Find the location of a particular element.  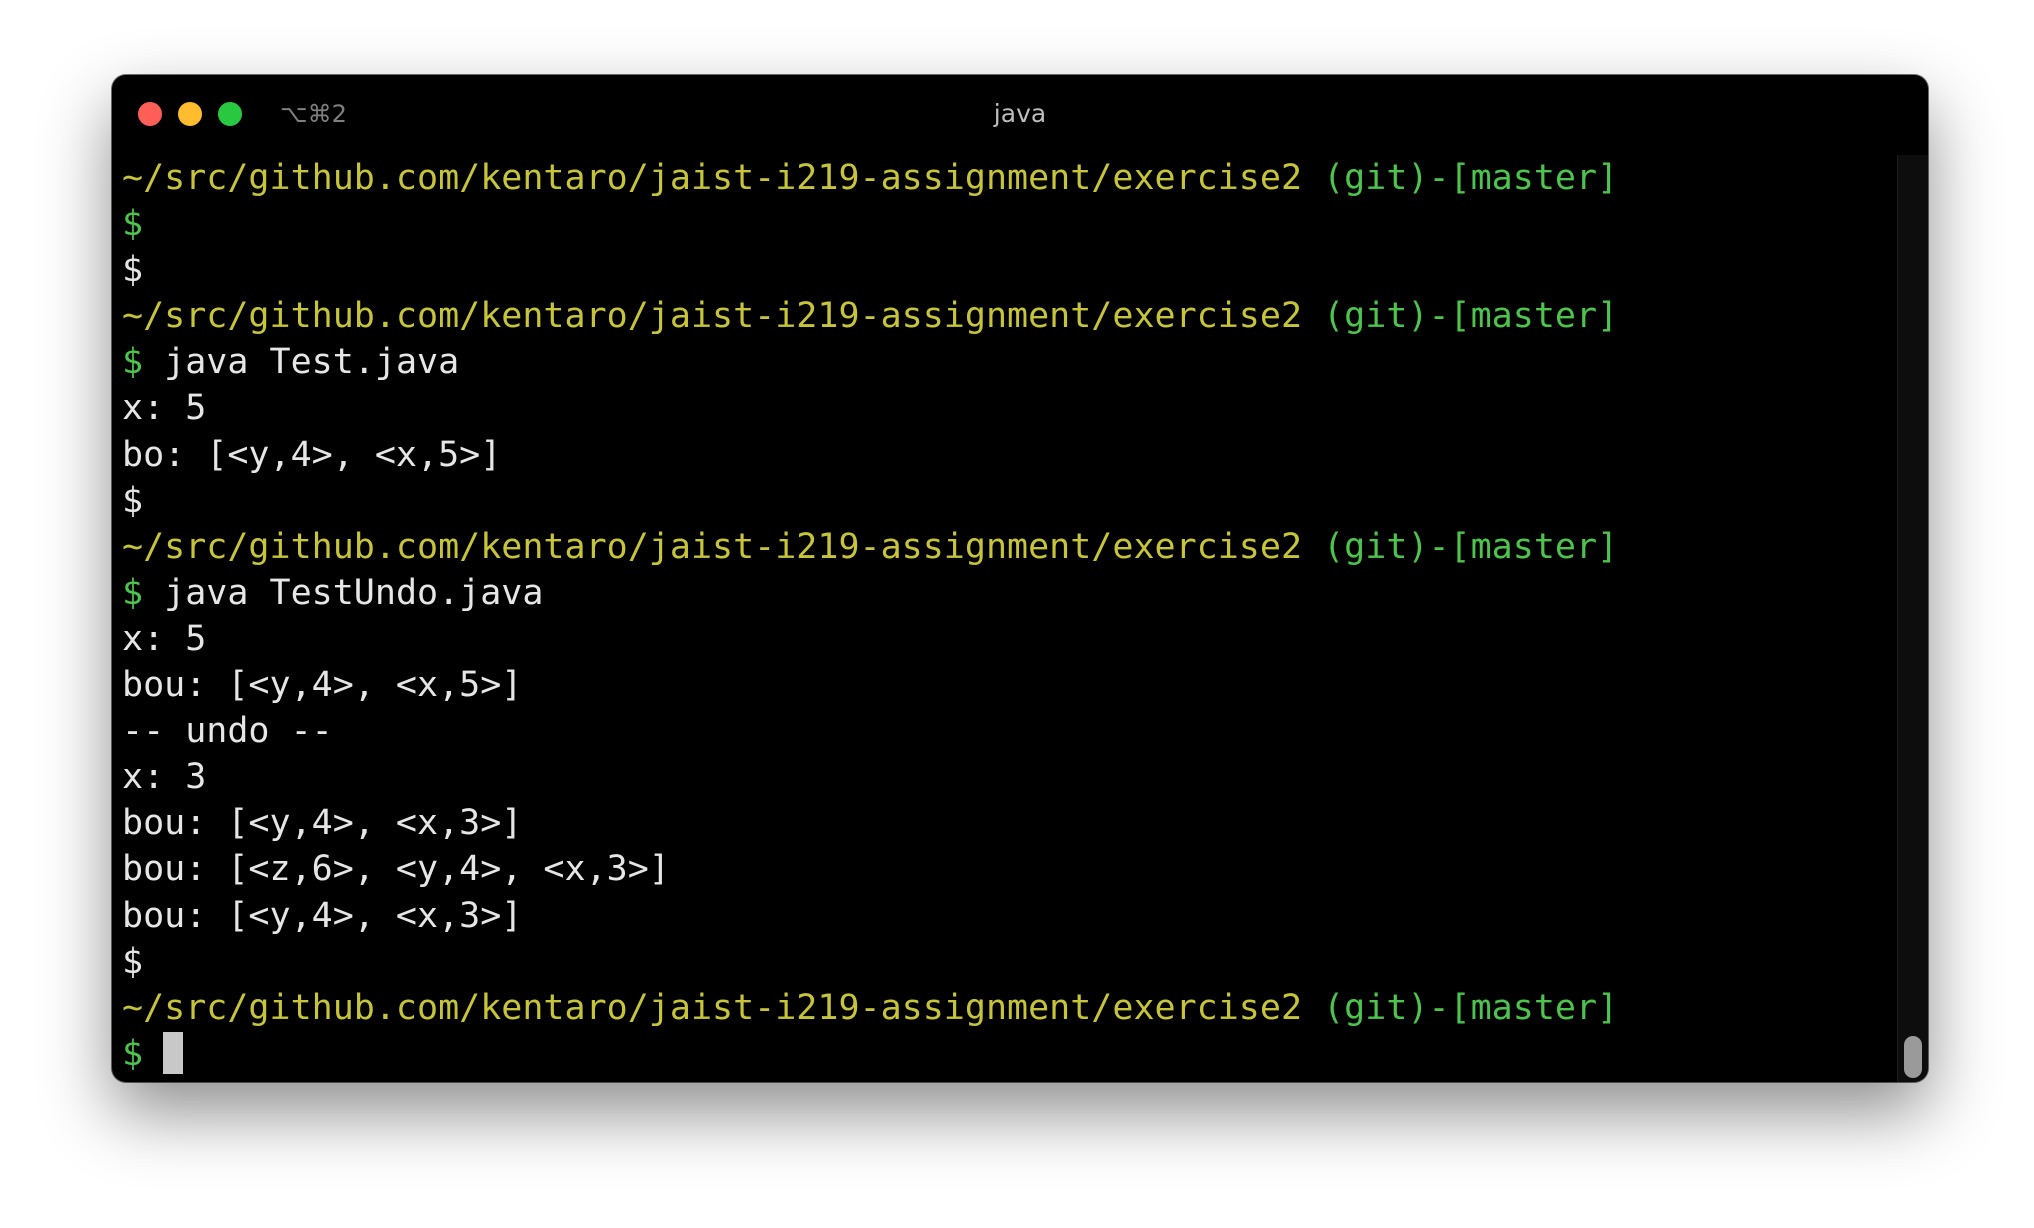

output-line: bou: [<y,4>, <x,5>] is located at coordinates (322, 685).